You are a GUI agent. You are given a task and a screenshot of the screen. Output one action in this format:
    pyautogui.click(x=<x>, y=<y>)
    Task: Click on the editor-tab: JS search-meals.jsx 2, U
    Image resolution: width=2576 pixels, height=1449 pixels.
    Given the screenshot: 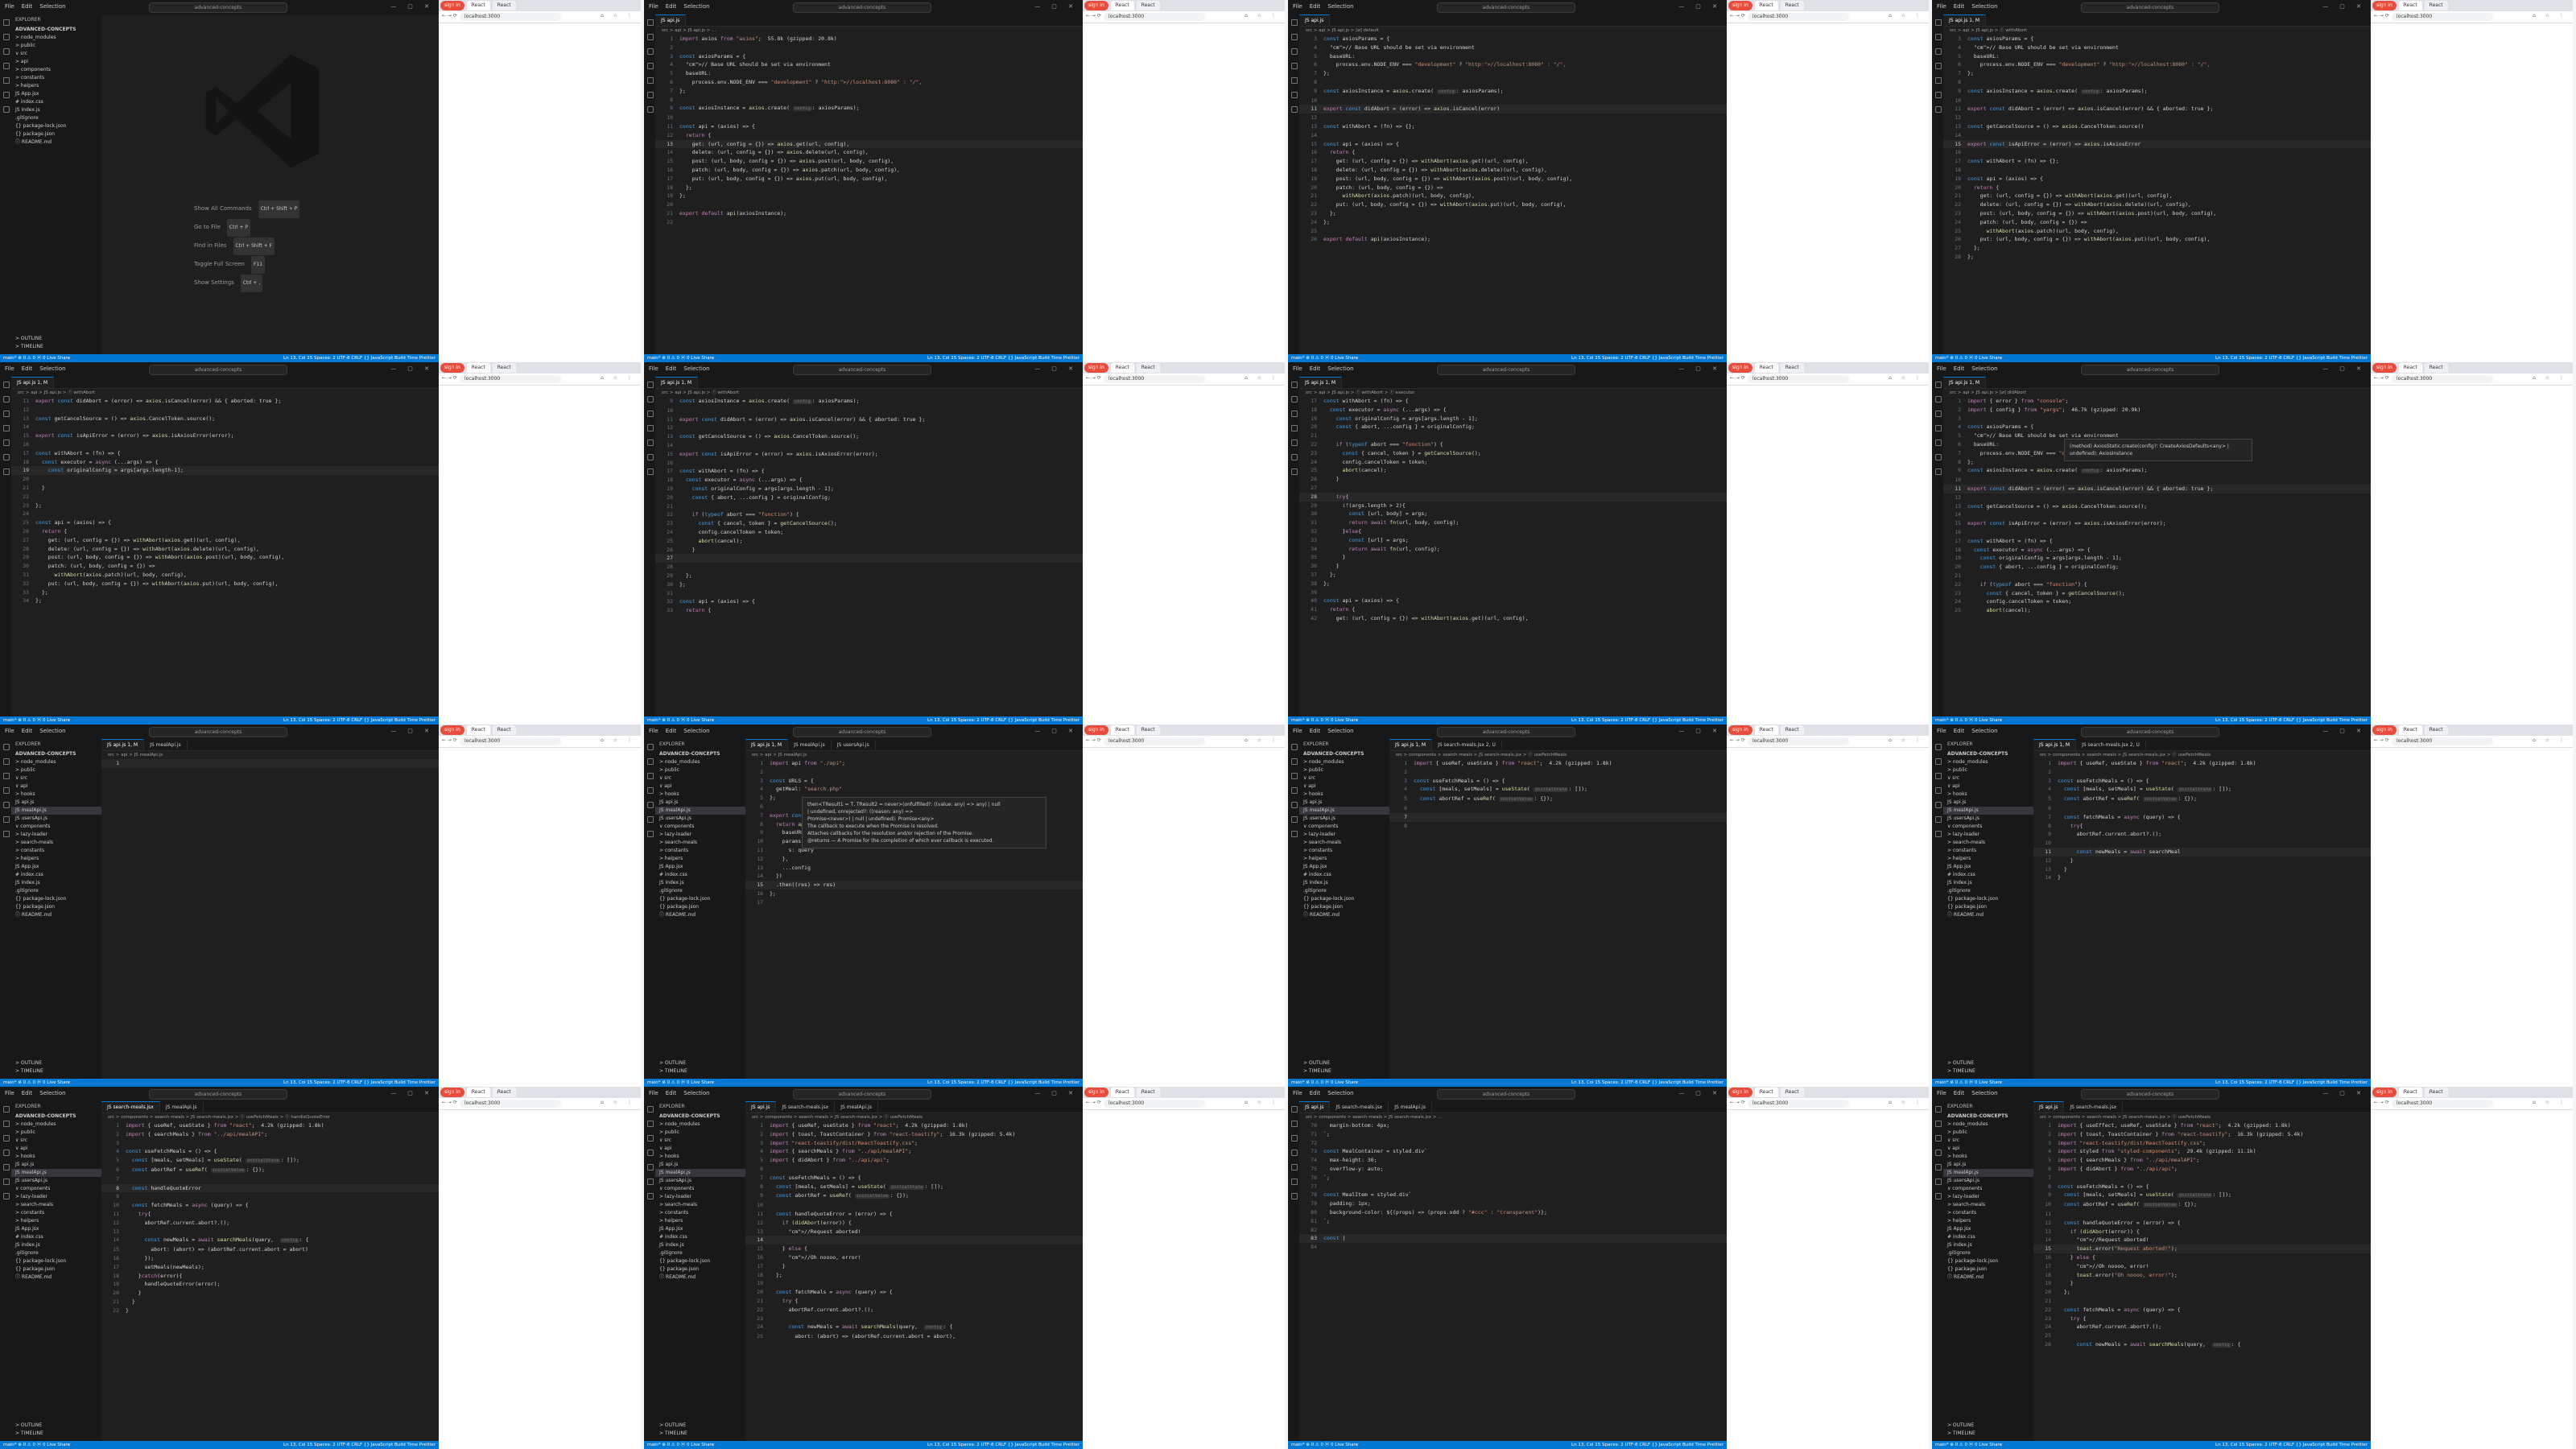 What is the action you would take?
    pyautogui.click(x=2111, y=745)
    